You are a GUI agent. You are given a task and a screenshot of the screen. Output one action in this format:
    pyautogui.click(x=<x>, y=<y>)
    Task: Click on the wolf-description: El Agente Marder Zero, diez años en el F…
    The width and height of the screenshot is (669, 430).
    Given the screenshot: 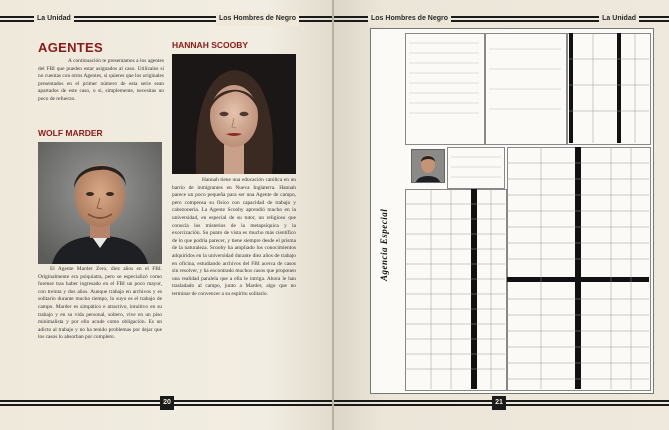 What is the action you would take?
    pyautogui.click(x=100, y=303)
    